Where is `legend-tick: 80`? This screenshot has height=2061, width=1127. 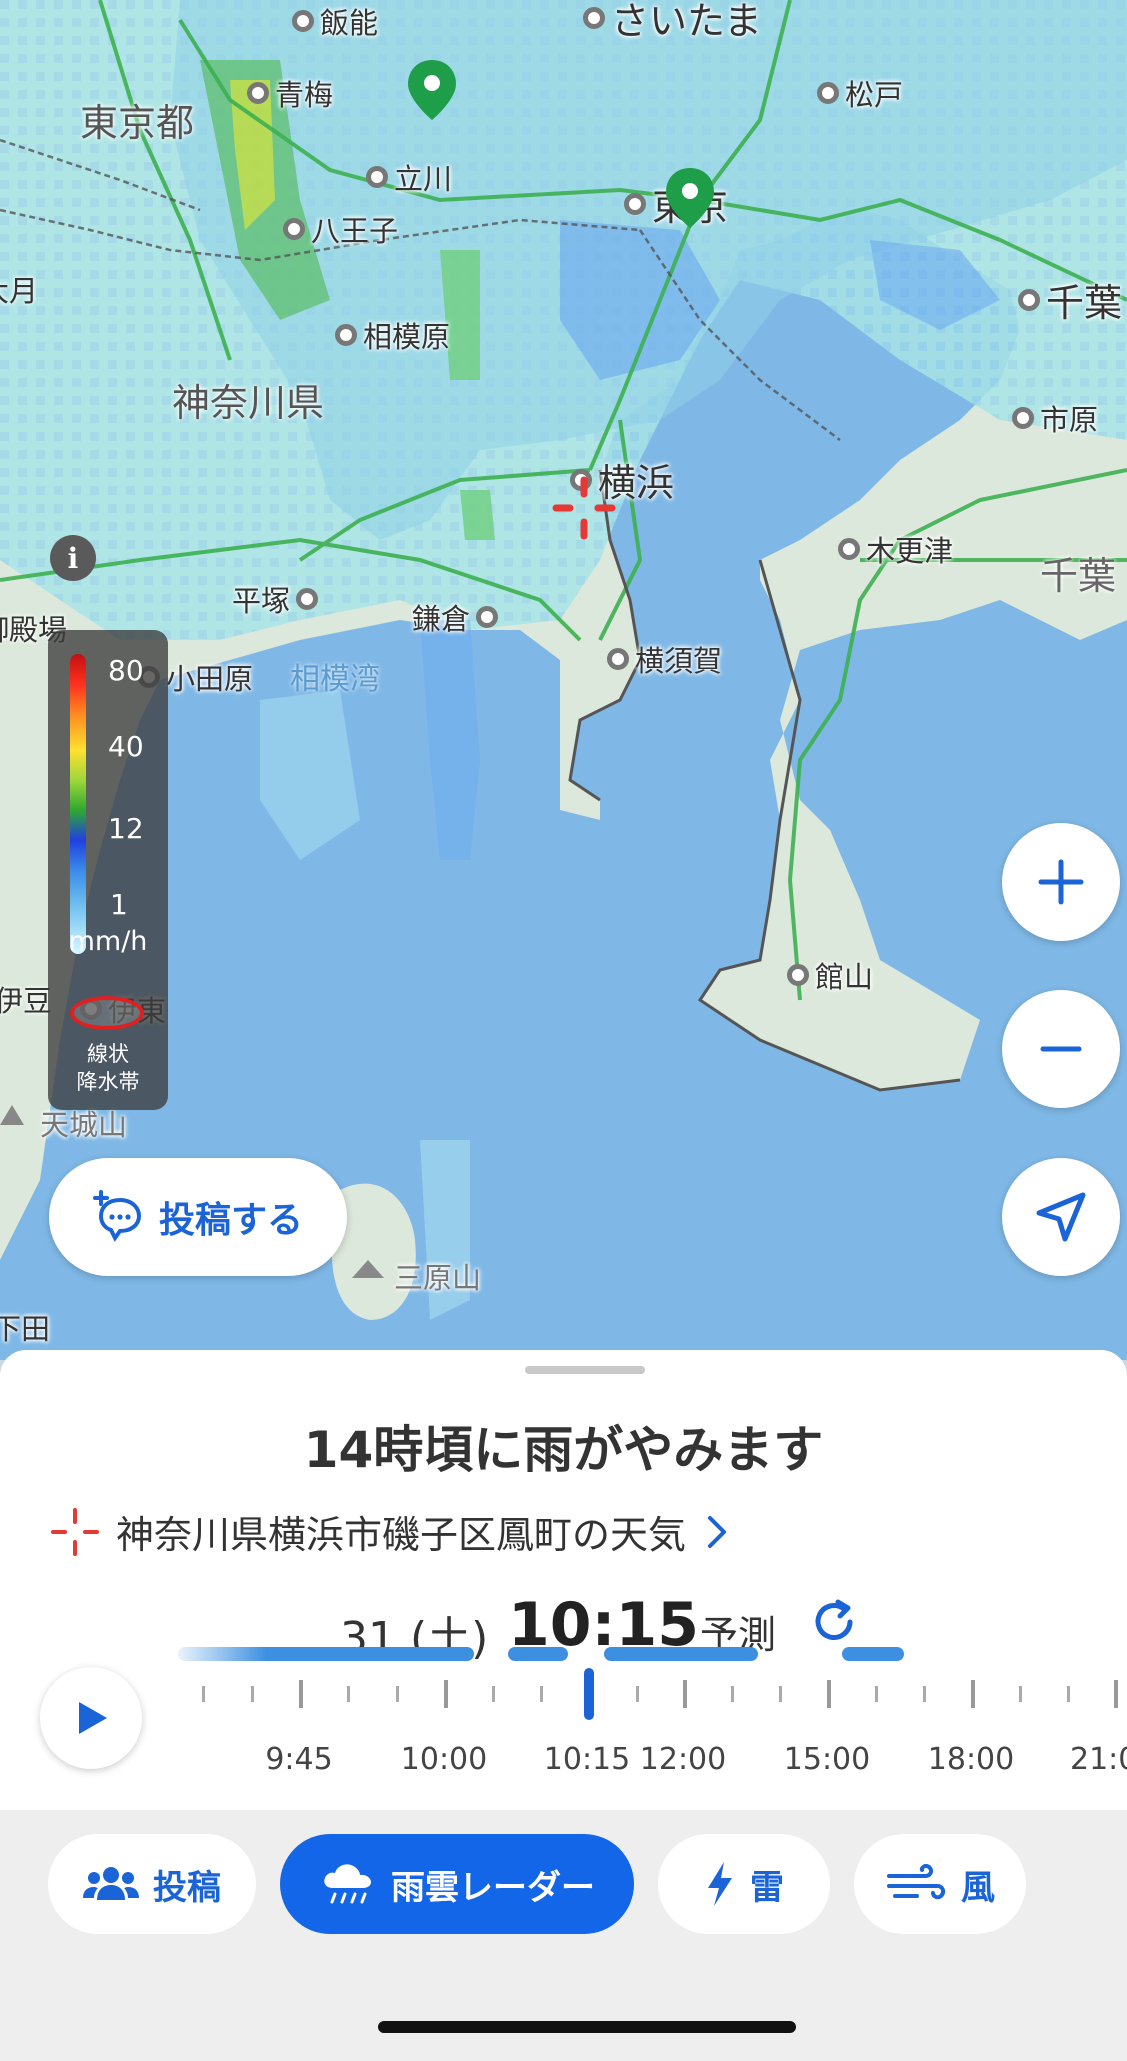
legend-tick: 80 is located at coordinates (126, 670).